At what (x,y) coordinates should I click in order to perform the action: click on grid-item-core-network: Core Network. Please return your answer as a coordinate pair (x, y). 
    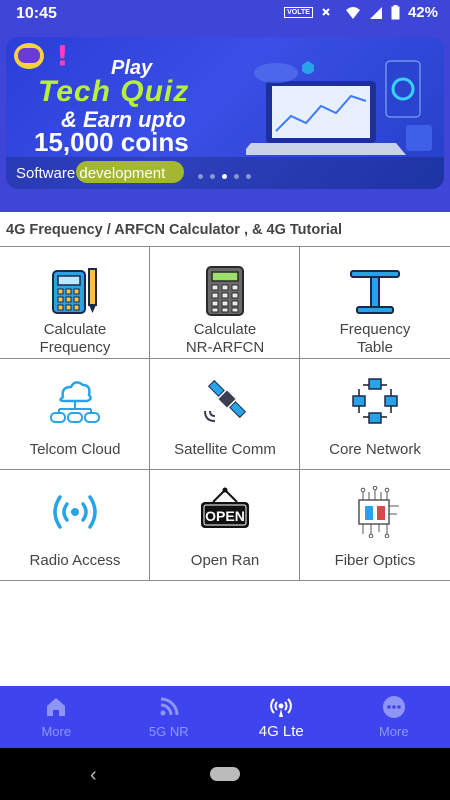
    Looking at the image, I should click on (375, 414).